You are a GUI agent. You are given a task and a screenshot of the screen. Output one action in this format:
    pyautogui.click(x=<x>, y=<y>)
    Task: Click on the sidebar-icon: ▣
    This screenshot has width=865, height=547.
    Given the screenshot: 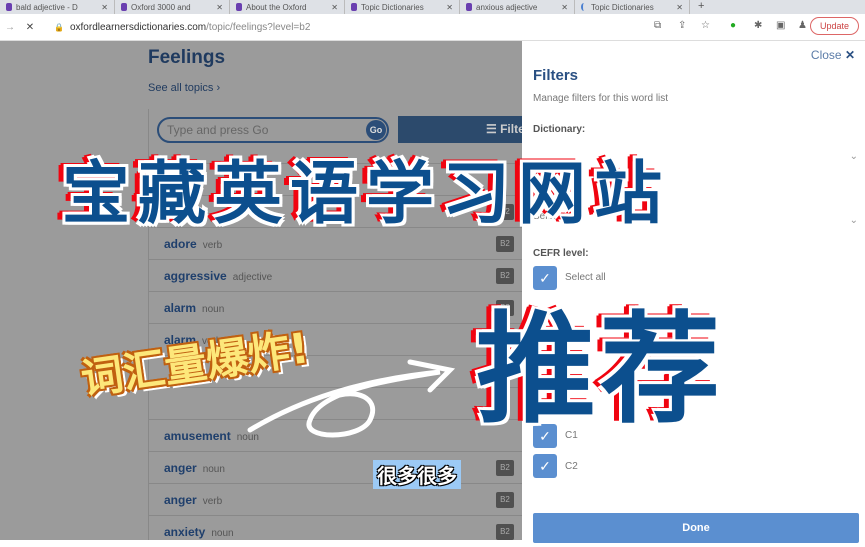 What is the action you would take?
    pyautogui.click(x=780, y=25)
    